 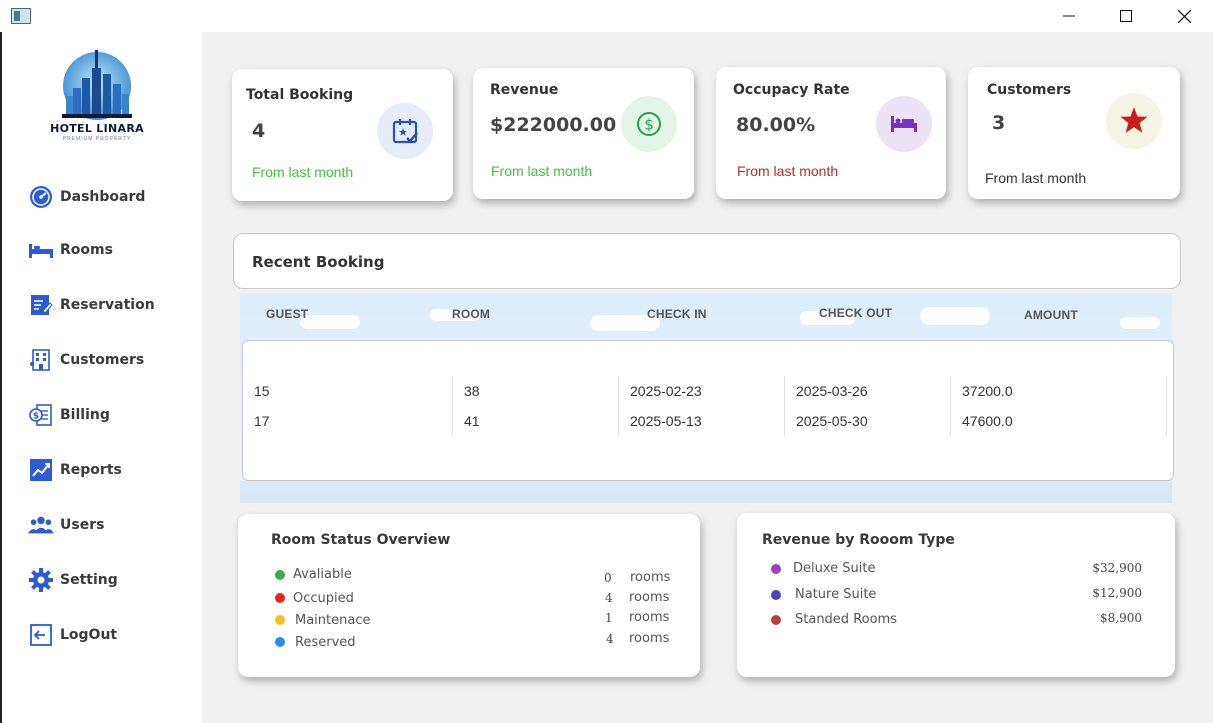 I want to click on brand-name: HOTEL LINARA, so click(x=97, y=128).